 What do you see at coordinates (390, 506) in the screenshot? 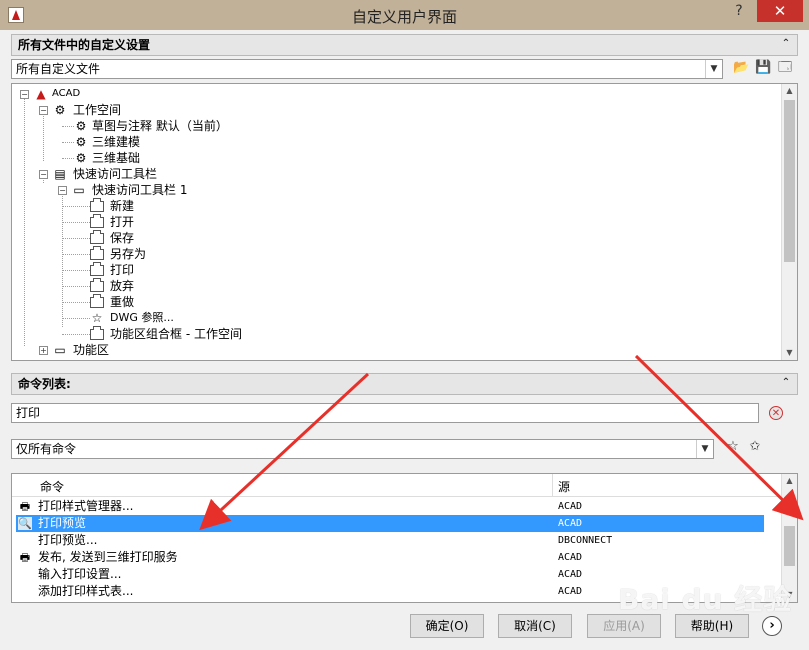
I see `table-row: 🖶 打印样式管理器... ACAD` at bounding box center [390, 506].